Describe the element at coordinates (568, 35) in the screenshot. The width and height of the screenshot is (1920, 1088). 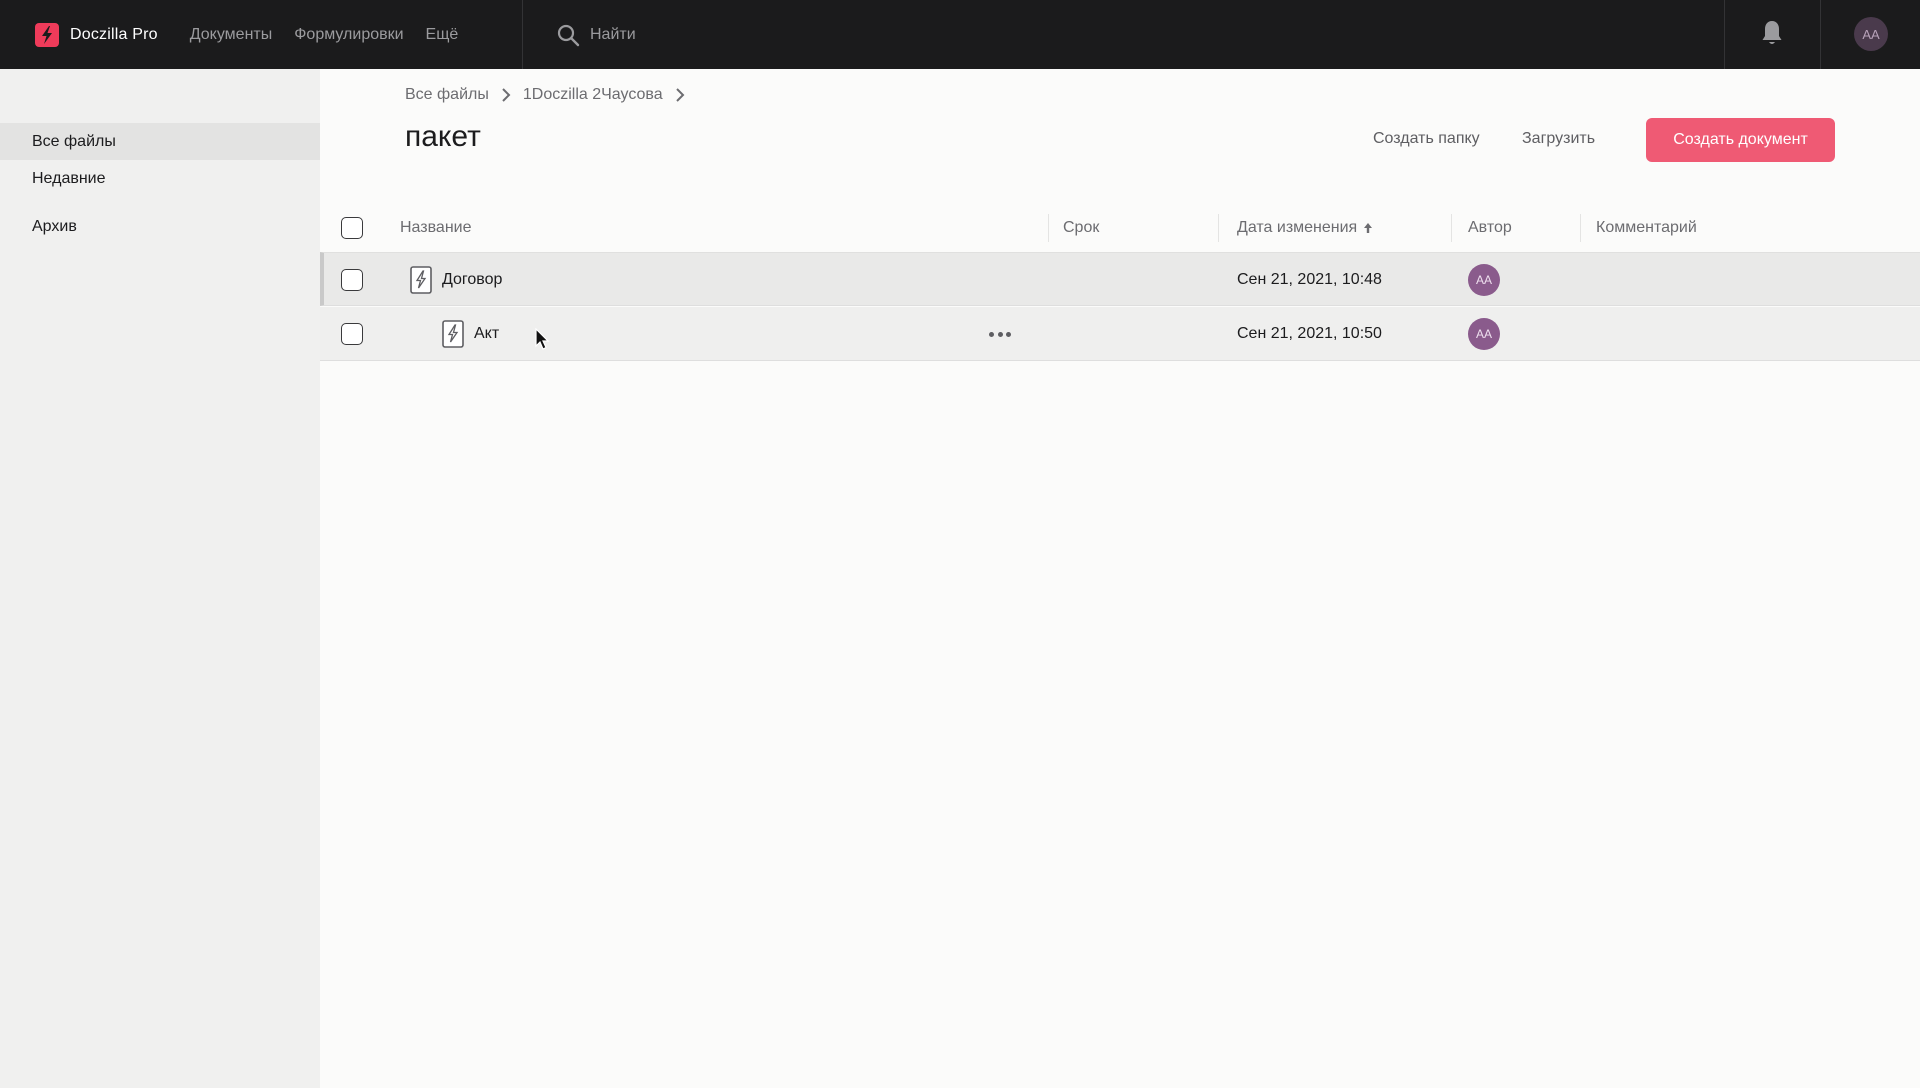
I see `search-icon` at that location.